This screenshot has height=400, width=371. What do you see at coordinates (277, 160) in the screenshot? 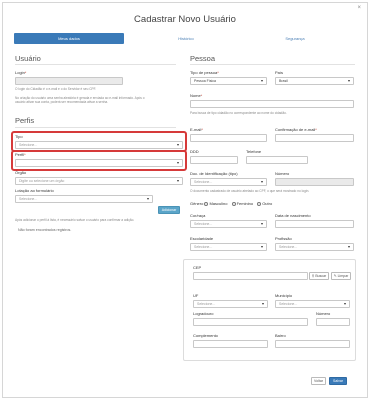
I see `telefone-input` at bounding box center [277, 160].